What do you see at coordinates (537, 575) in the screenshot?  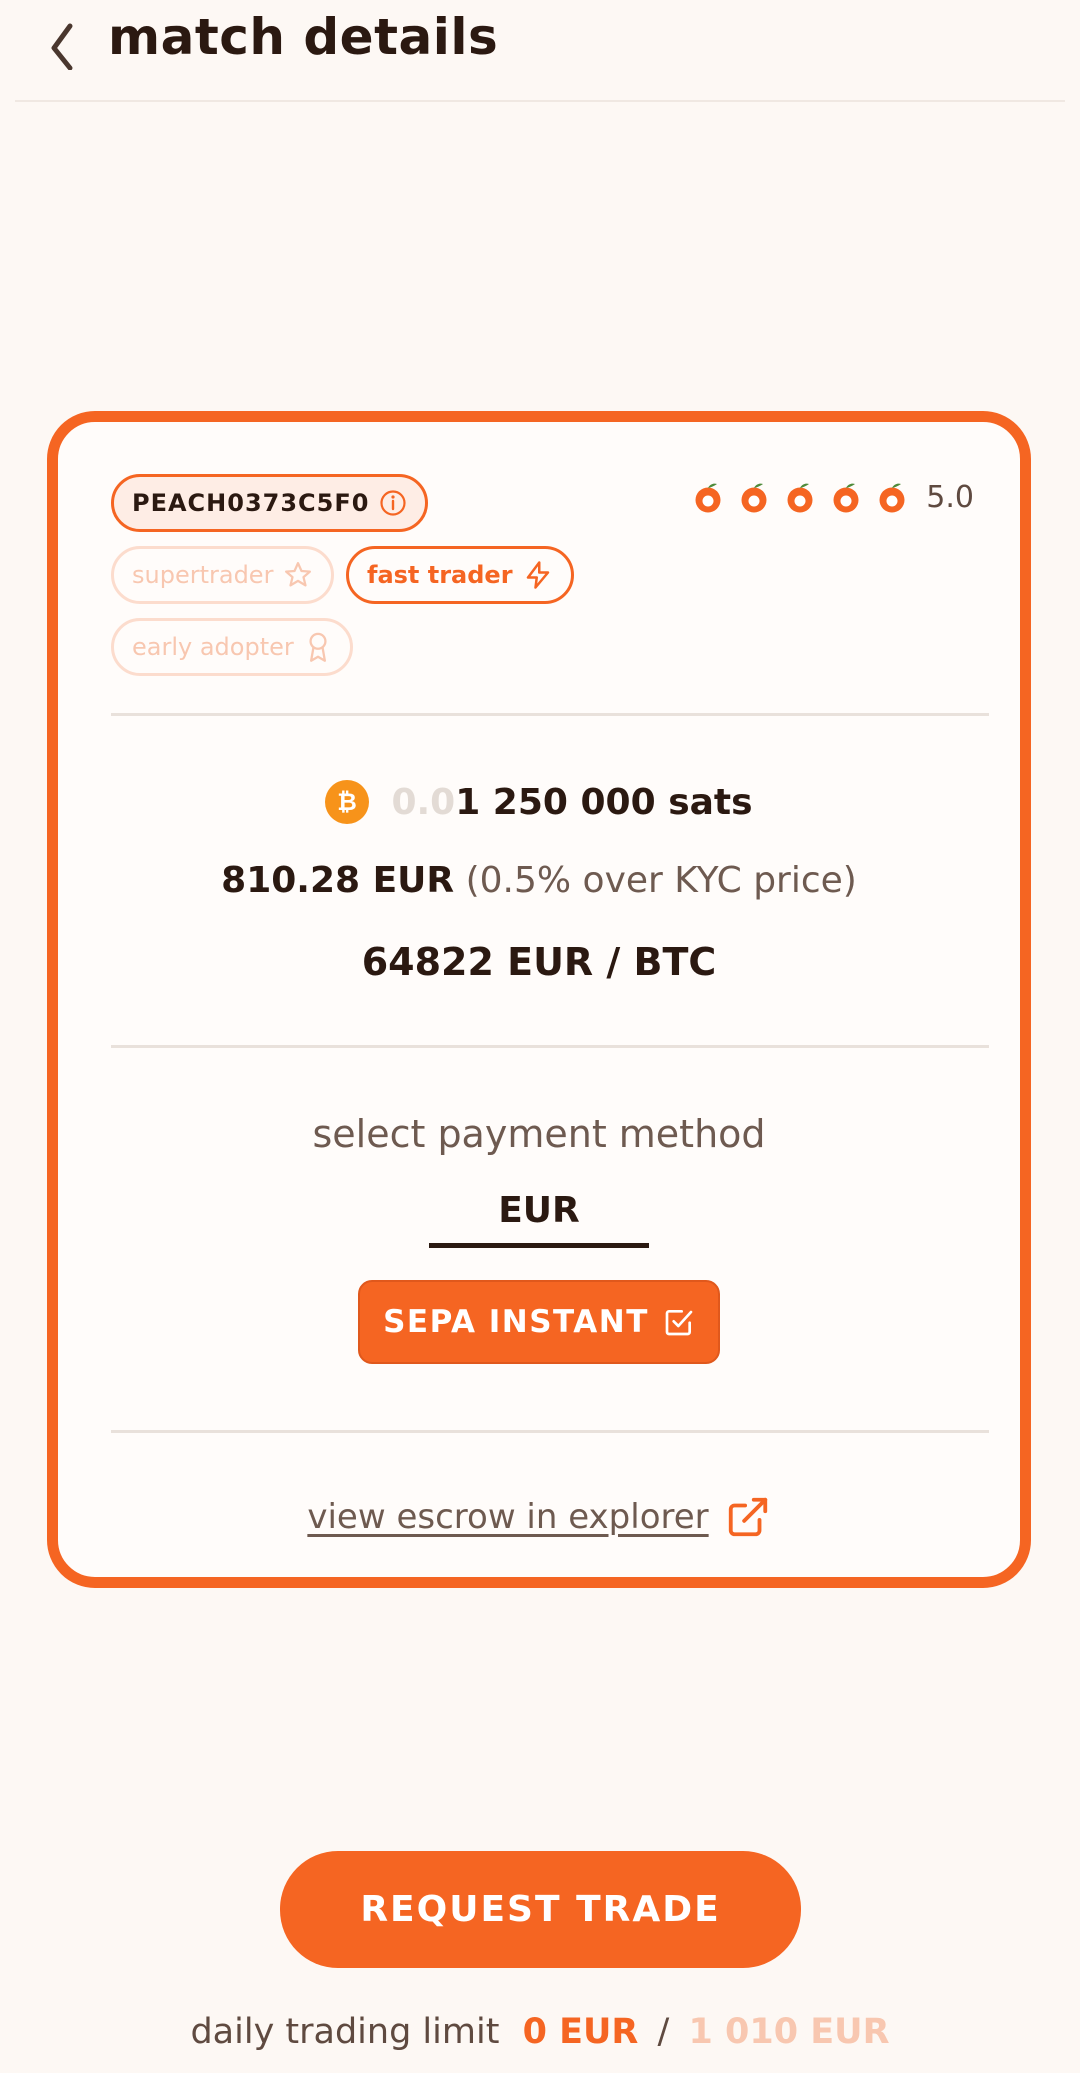 I see `lightning-icon` at bounding box center [537, 575].